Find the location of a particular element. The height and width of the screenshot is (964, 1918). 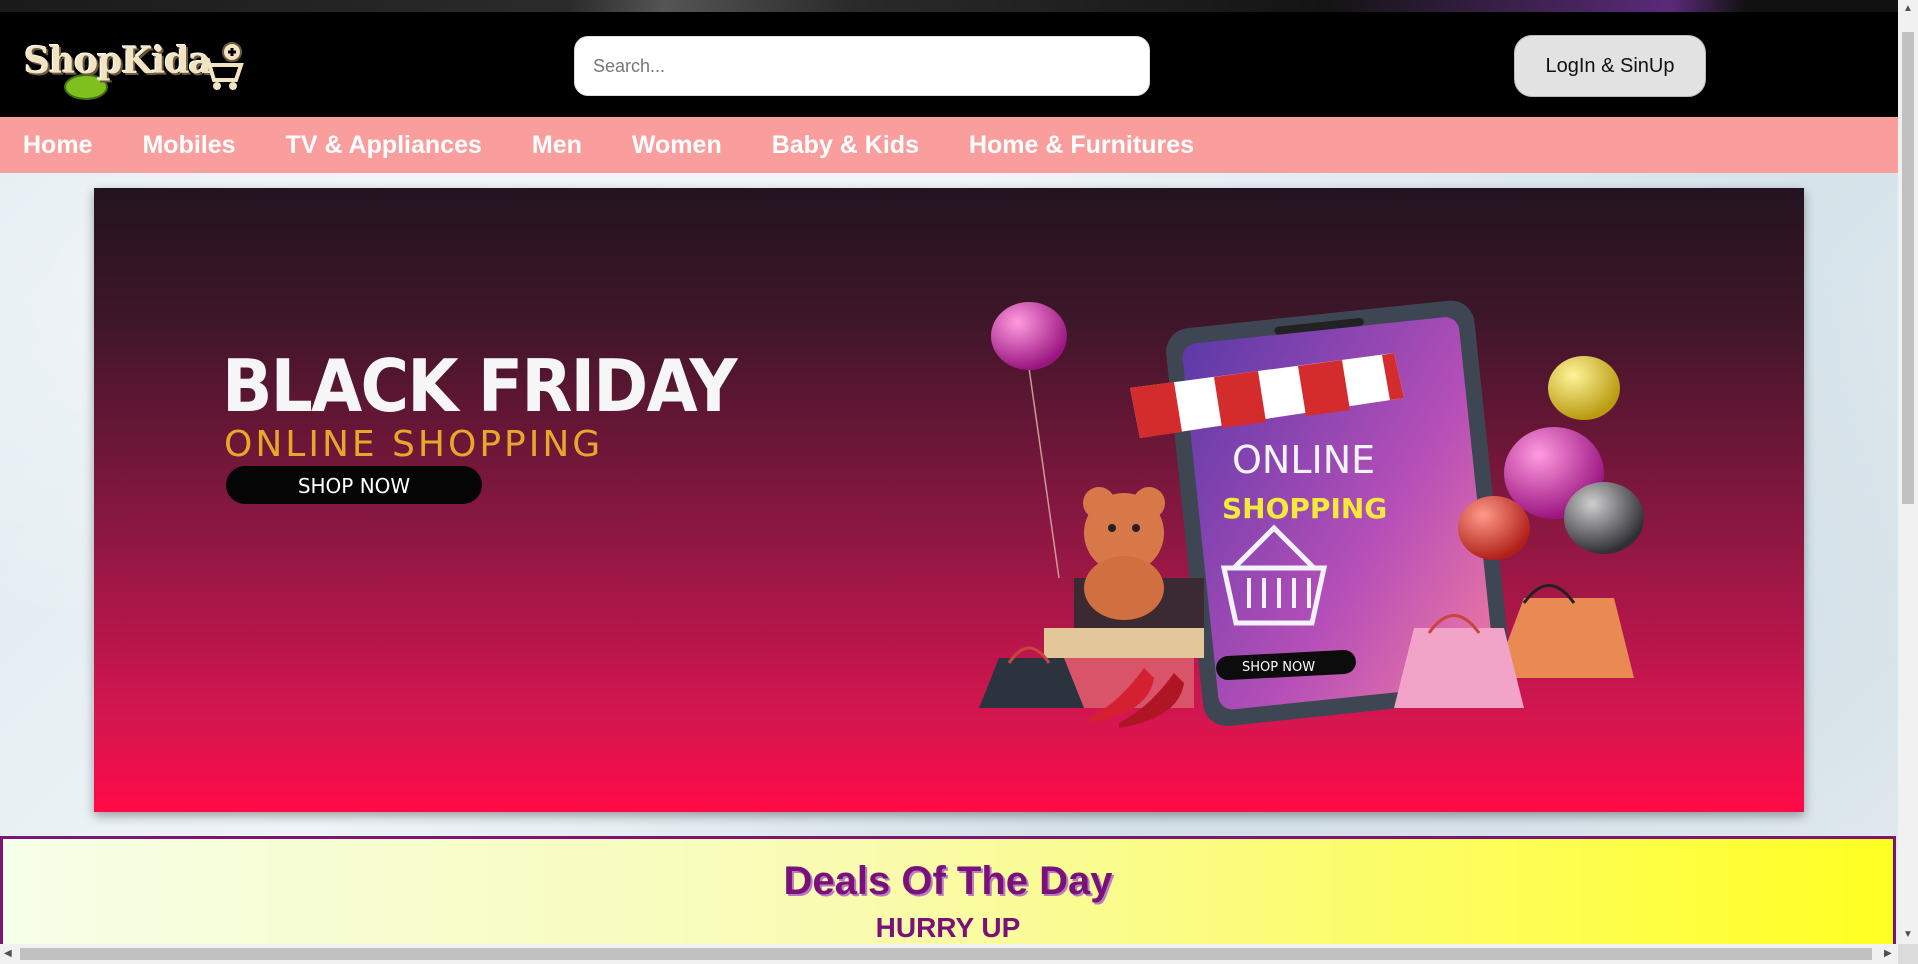

nav-item-mobiles: Mobiles is located at coordinates (188, 145).